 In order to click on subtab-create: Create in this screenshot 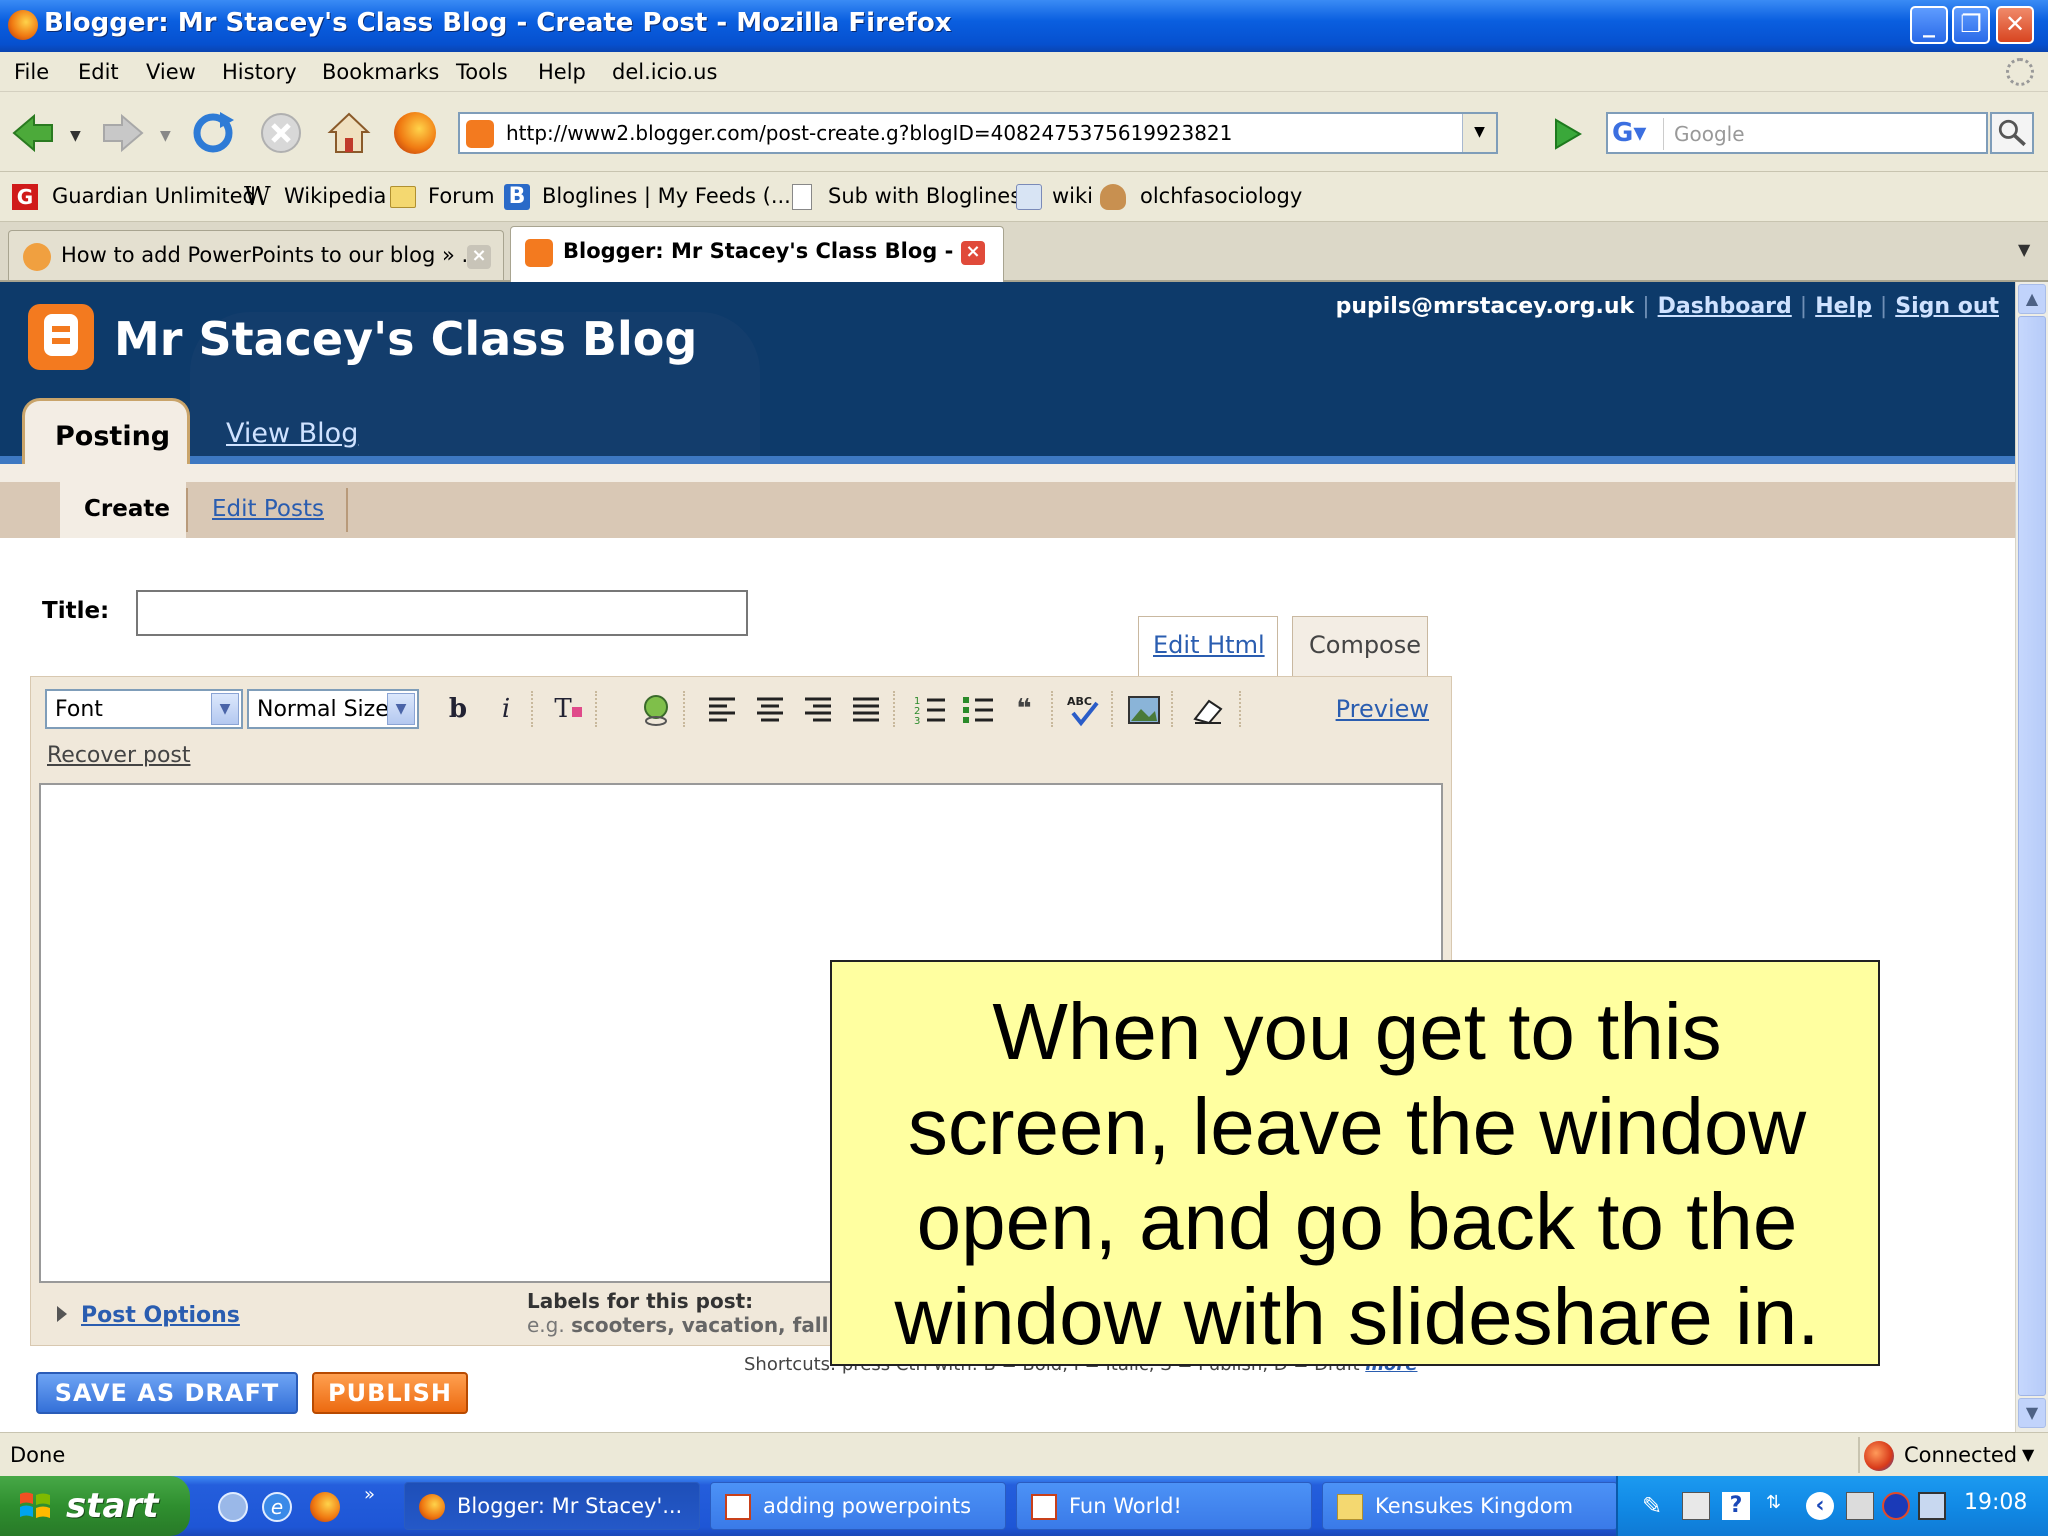, I will do `click(123, 510)`.